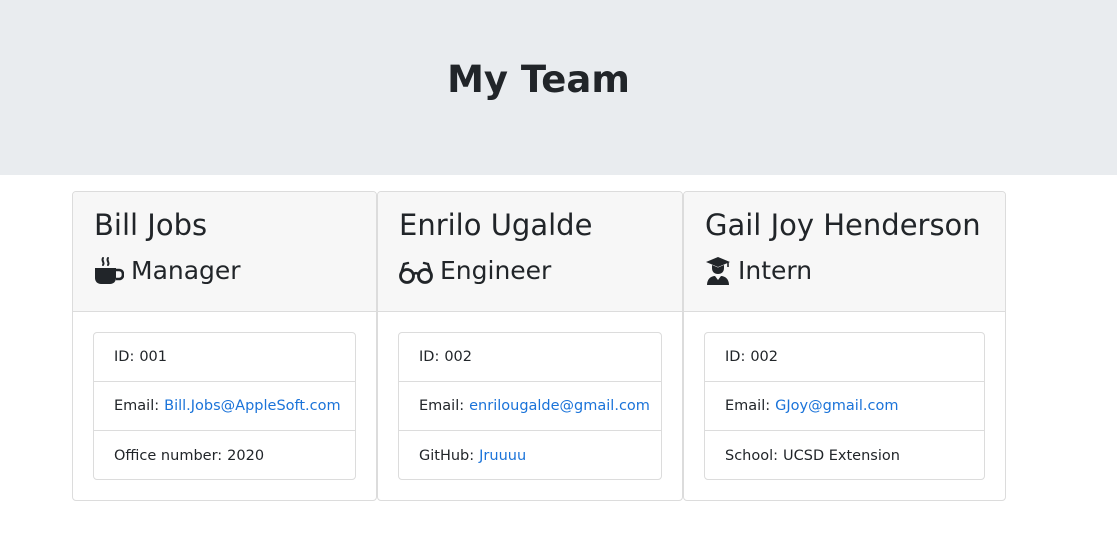  I want to click on employee-office-number: Office number: 2020, so click(224, 455).